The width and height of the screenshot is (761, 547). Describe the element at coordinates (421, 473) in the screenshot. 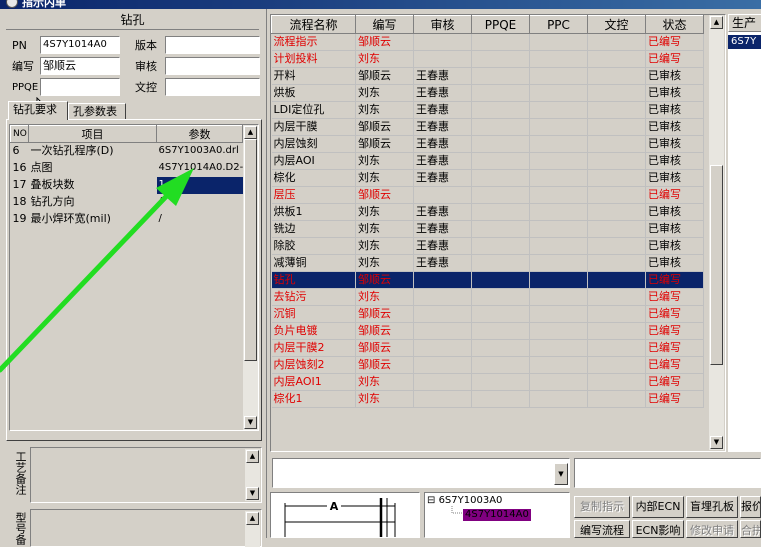

I see `bottom-combo-left: ▼` at that location.